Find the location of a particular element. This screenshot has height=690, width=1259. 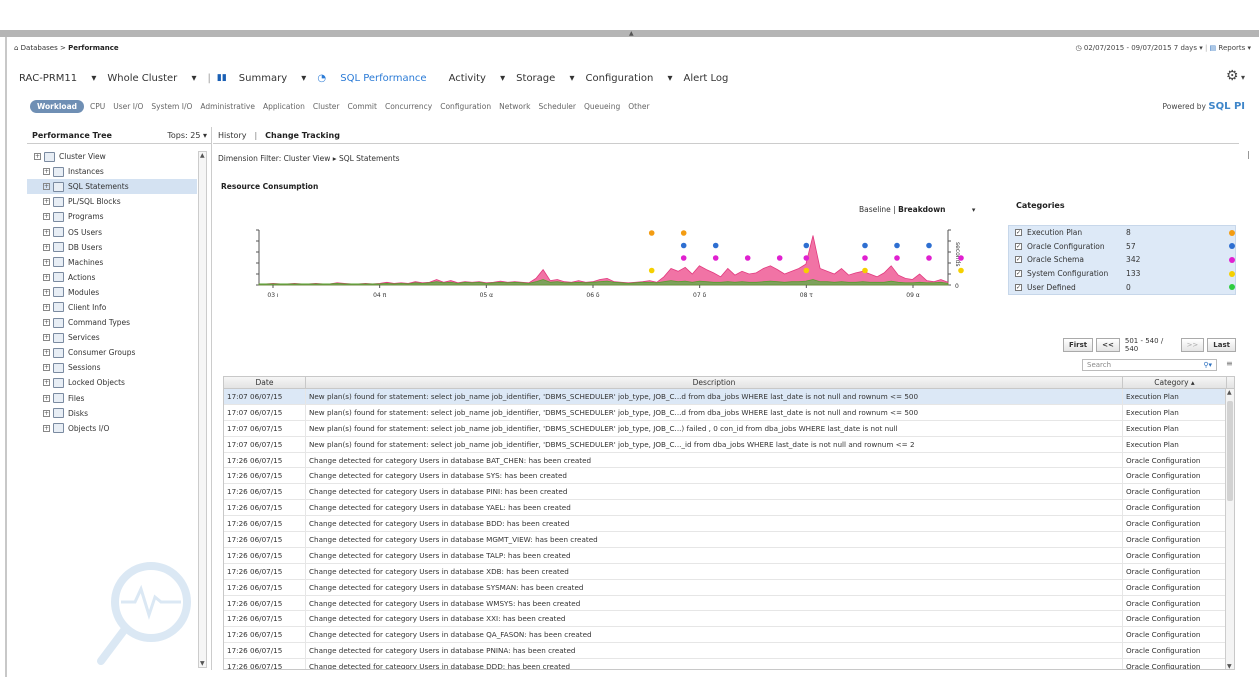

tree-item: + Consumer Groups is located at coordinates (112, 352).